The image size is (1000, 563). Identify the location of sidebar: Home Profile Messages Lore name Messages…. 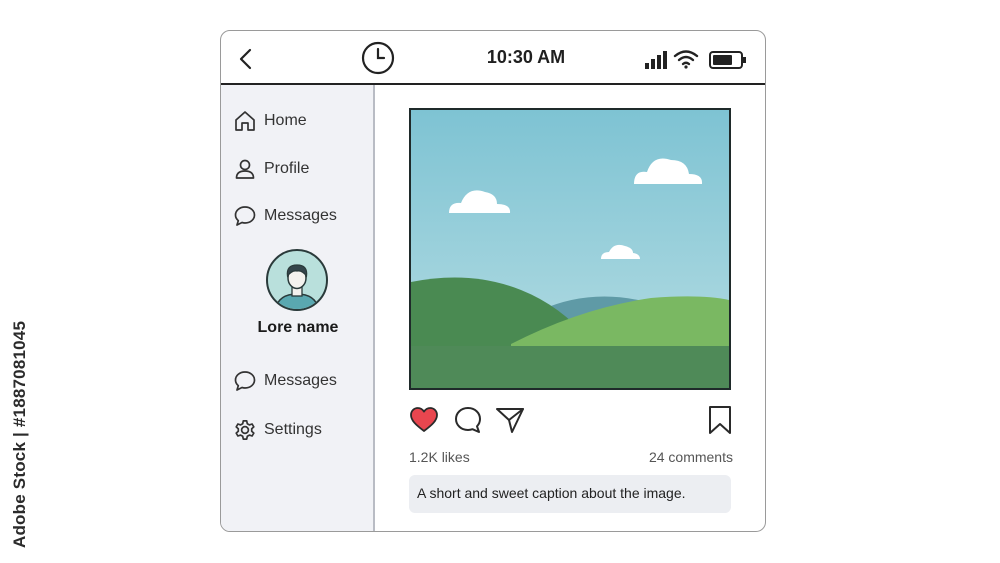
(298, 308).